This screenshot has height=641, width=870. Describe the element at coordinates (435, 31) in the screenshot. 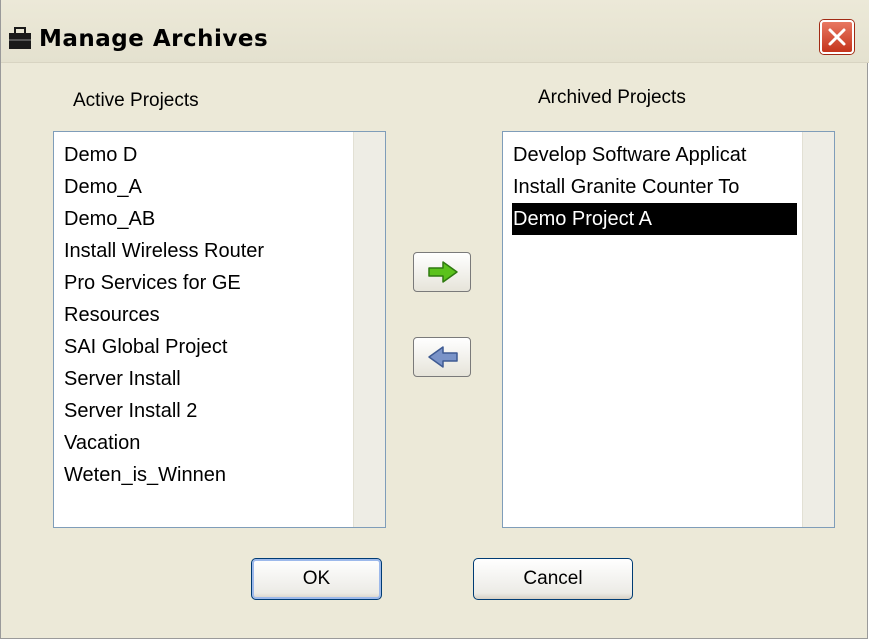

I see `title-bar: Manage Archives` at that location.